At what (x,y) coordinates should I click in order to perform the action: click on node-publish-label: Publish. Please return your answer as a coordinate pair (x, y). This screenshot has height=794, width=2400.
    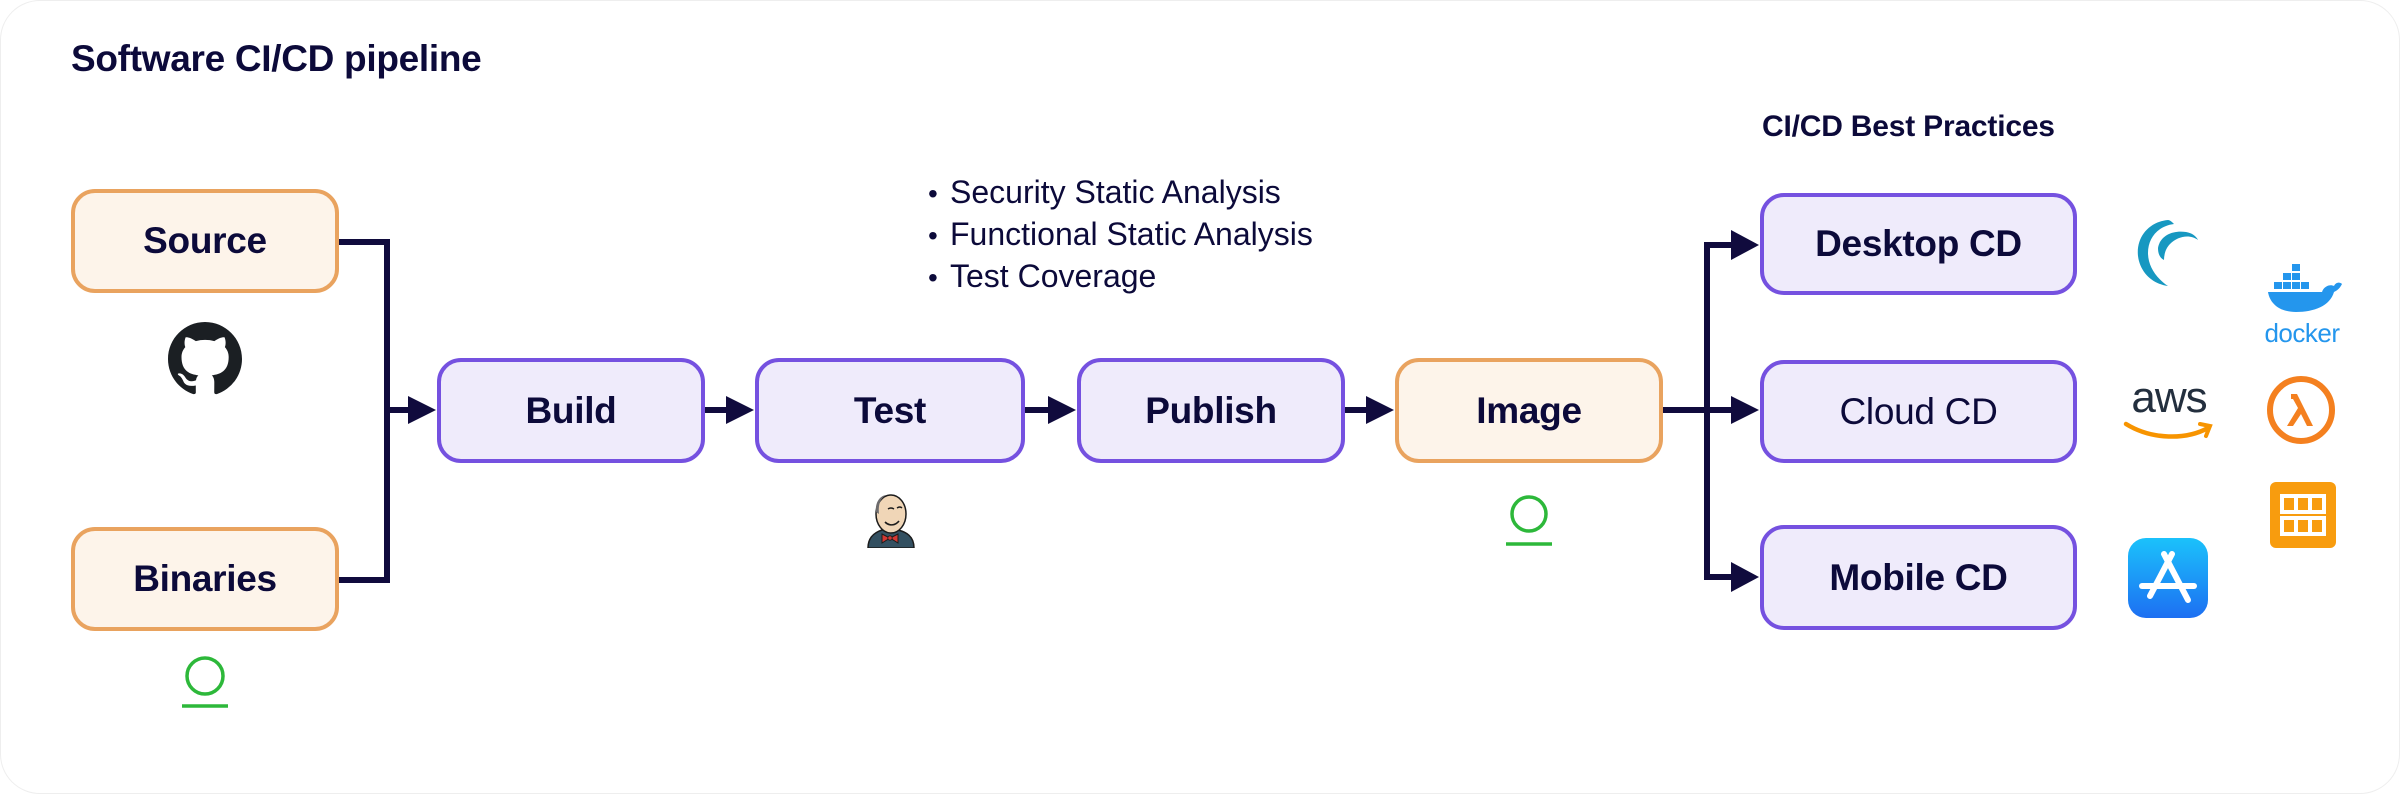
    Looking at the image, I should click on (1211, 410).